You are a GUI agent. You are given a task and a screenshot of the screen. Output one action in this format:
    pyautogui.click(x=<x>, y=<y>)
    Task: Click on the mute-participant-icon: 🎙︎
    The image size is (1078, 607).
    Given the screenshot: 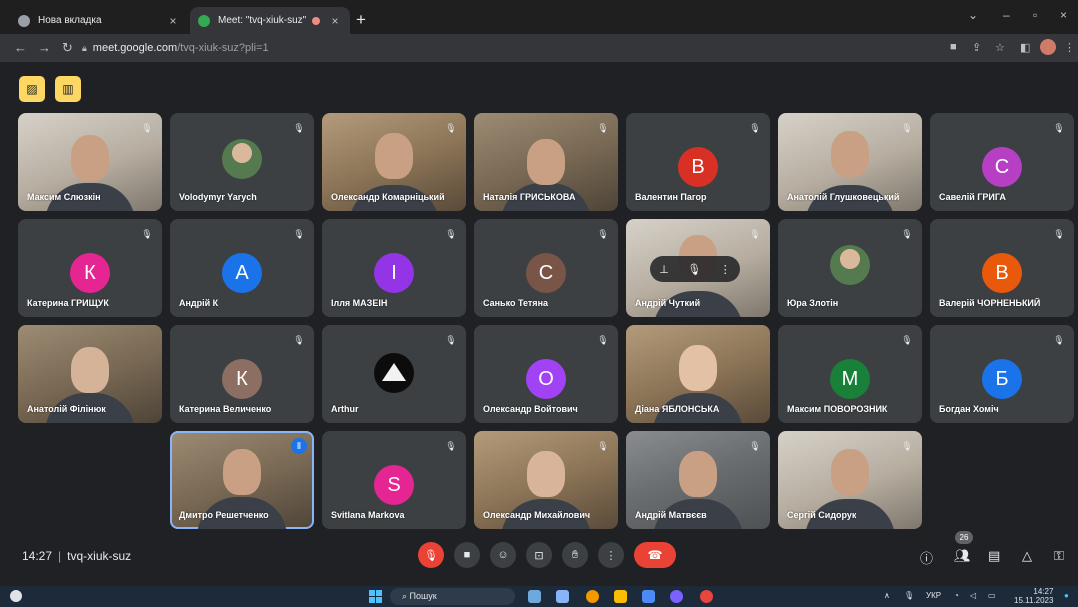 What is the action you would take?
    pyautogui.click(x=694, y=269)
    